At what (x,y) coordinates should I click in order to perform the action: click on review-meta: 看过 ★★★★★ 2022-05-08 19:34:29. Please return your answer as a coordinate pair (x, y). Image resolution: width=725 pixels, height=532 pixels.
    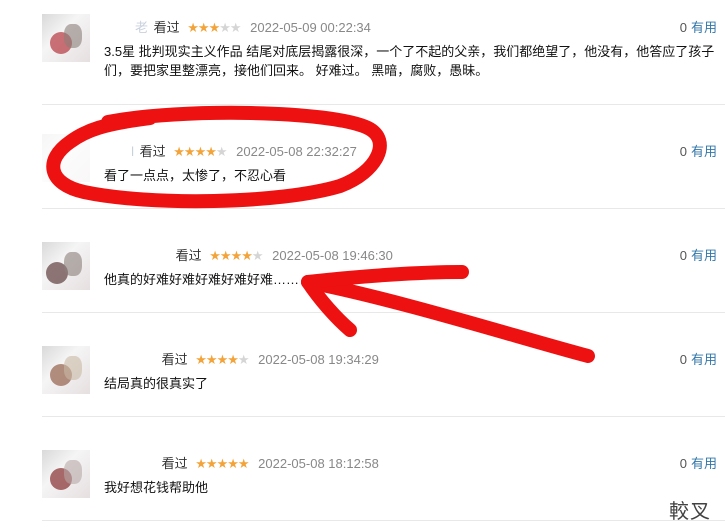
    Looking at the image, I should click on (241, 358).